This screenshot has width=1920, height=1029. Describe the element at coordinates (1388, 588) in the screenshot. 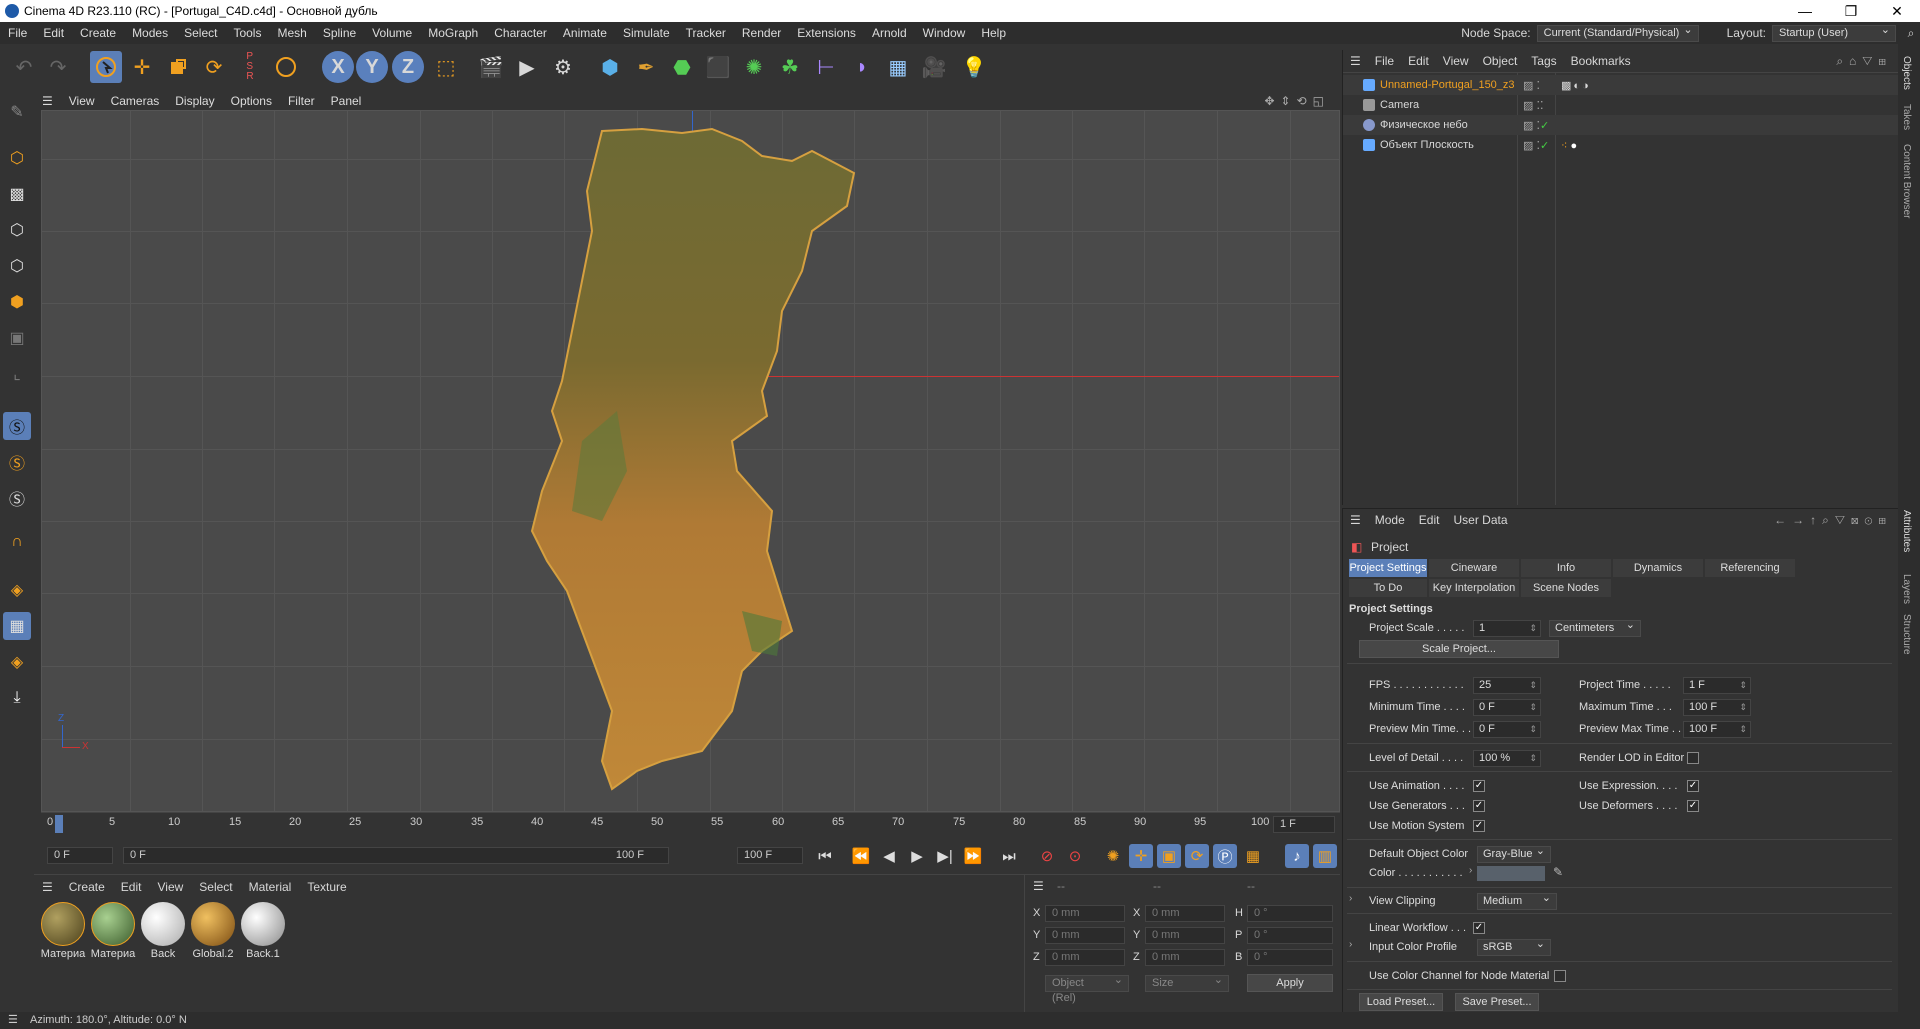

I see `tab-todo: To Do` at that location.